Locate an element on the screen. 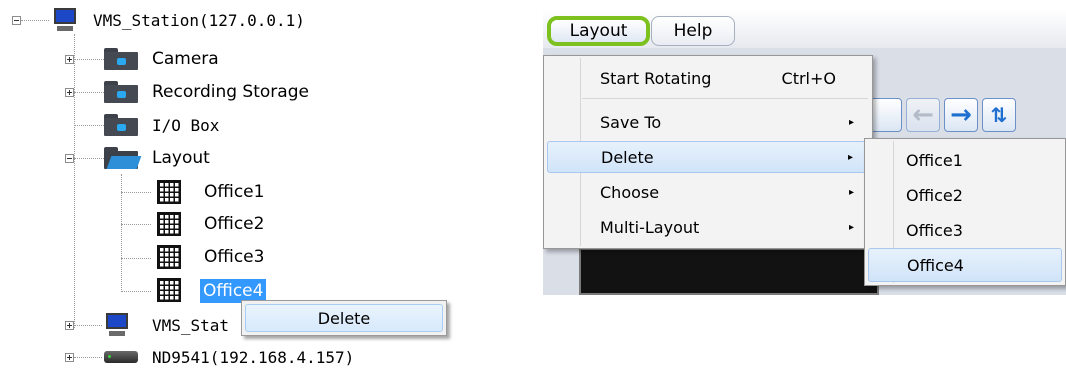 The height and width of the screenshot is (372, 1066). tree-node-io-box: I/O Box is located at coordinates (185, 125).